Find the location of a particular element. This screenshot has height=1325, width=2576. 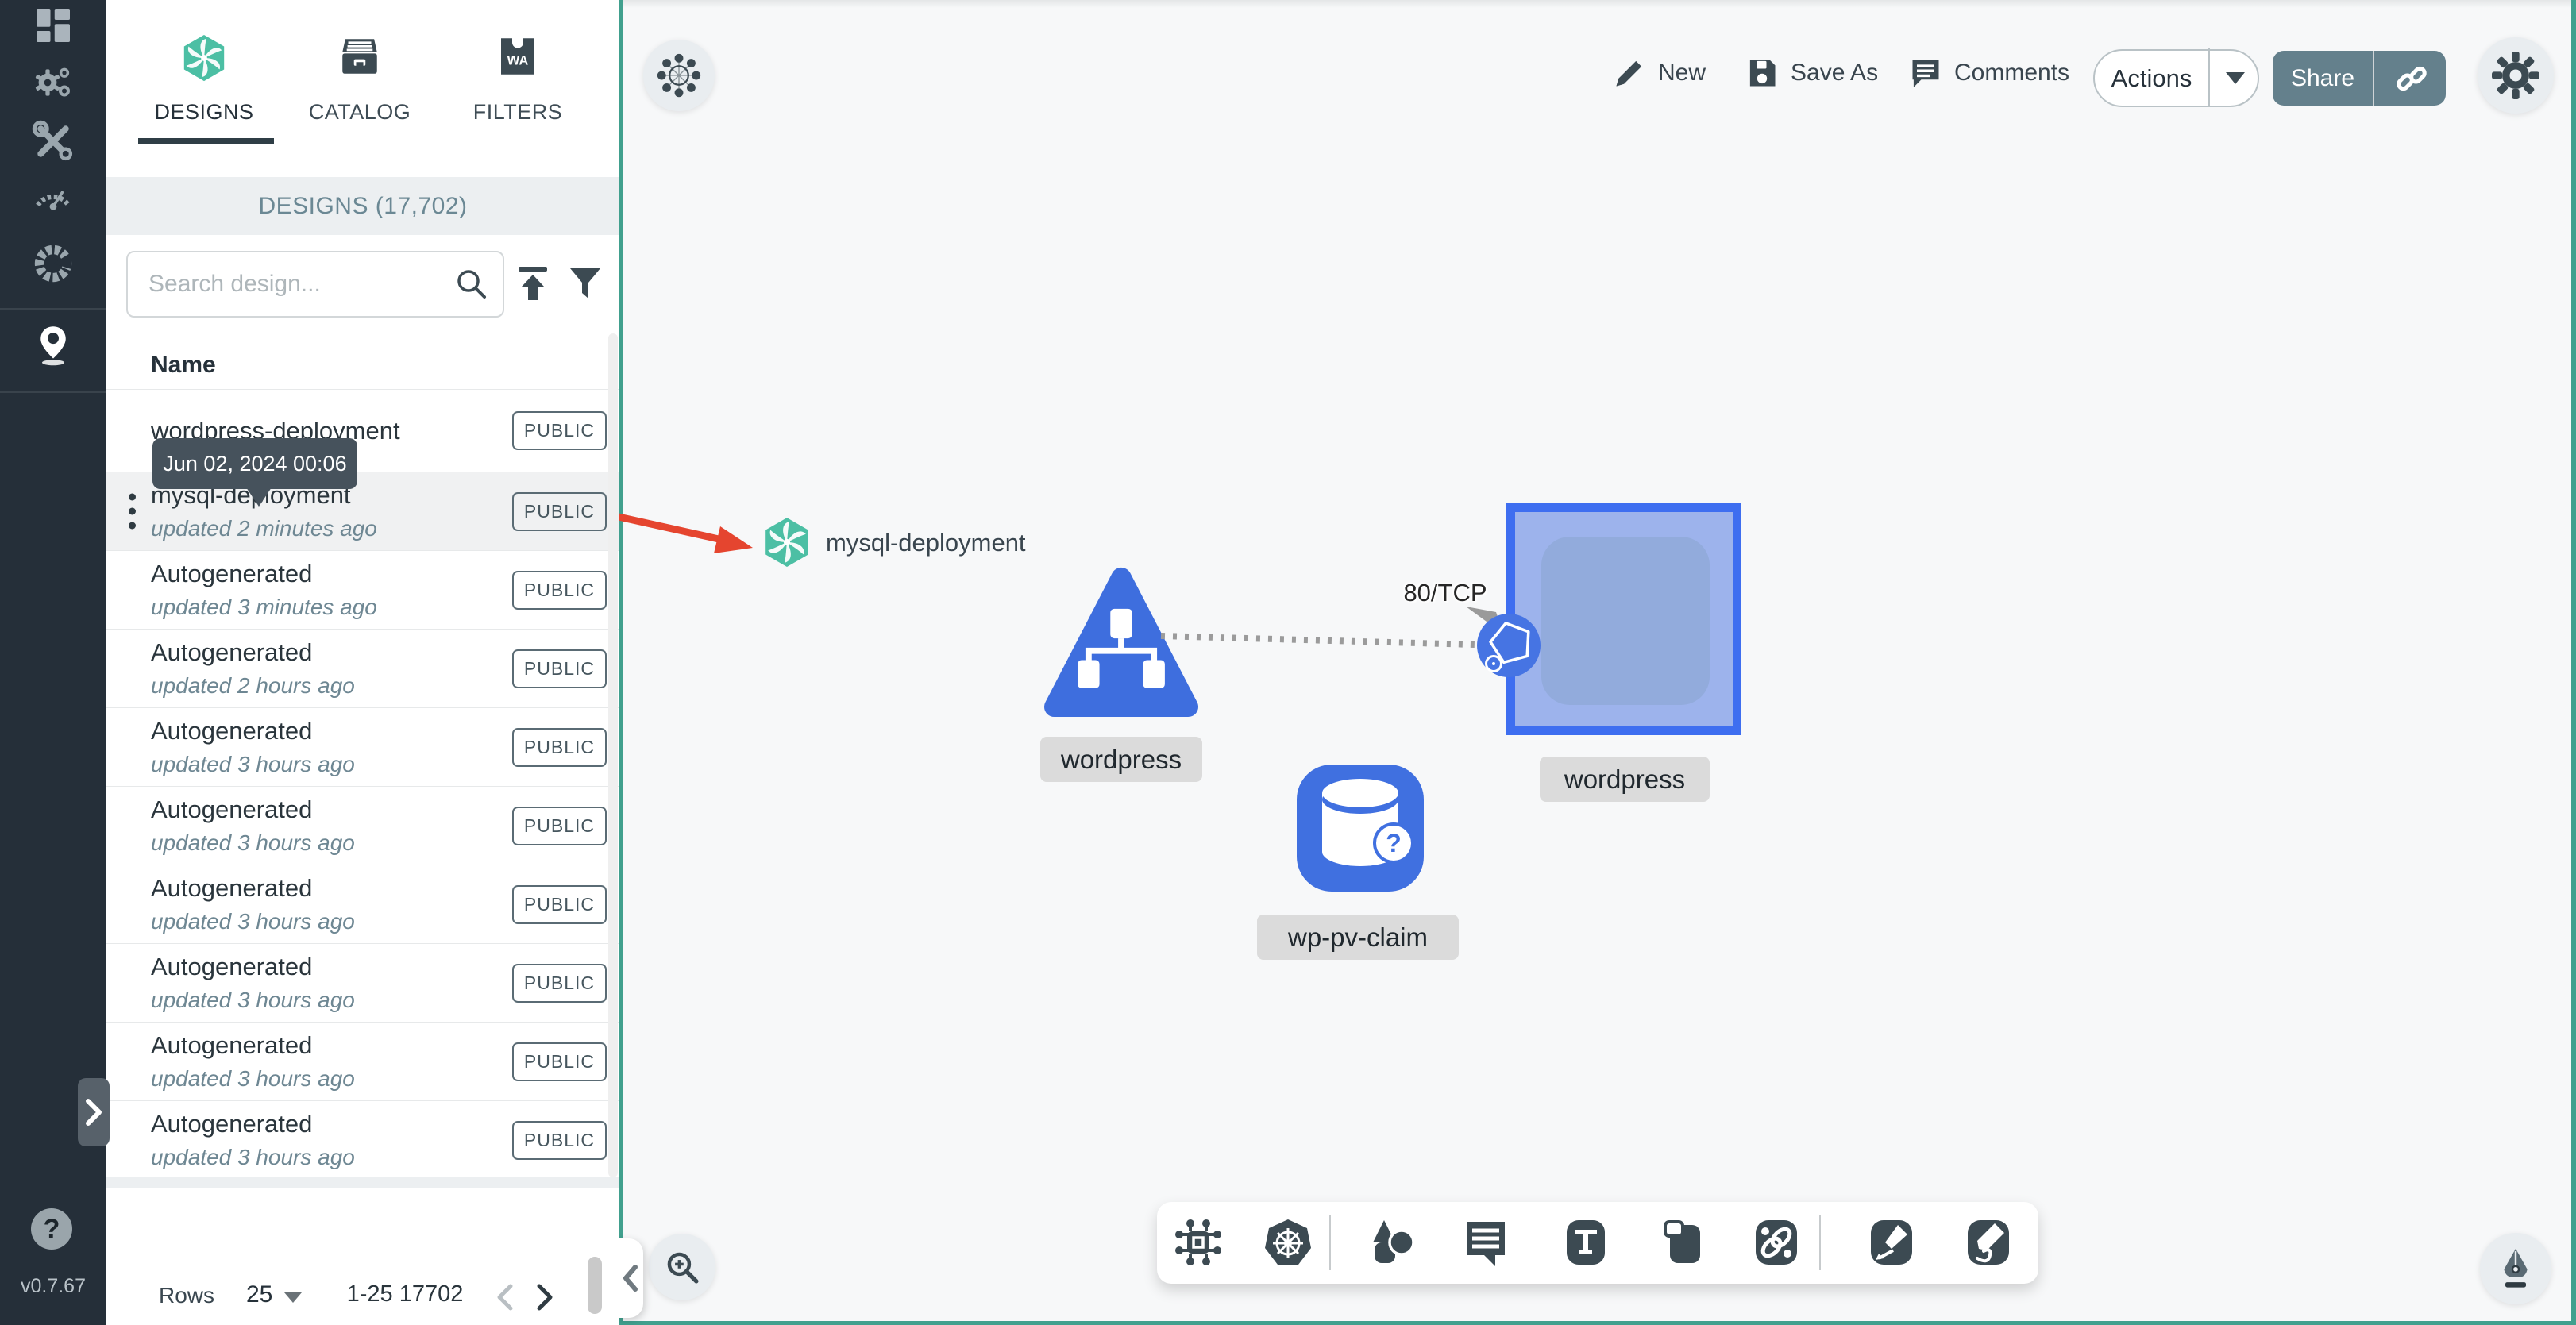

rows-select-caret-icon is located at coordinates (293, 1298).